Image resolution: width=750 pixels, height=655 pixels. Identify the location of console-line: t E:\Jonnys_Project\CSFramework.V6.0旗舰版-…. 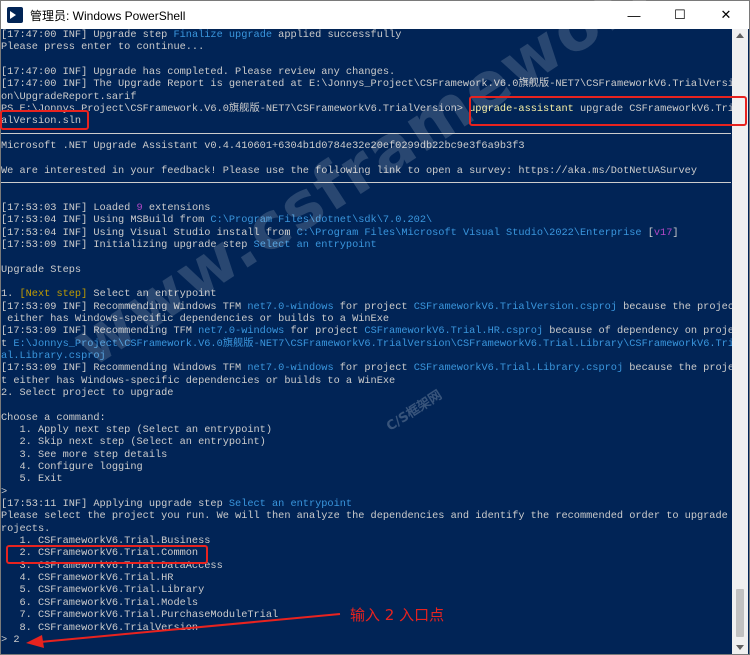
(367, 344).